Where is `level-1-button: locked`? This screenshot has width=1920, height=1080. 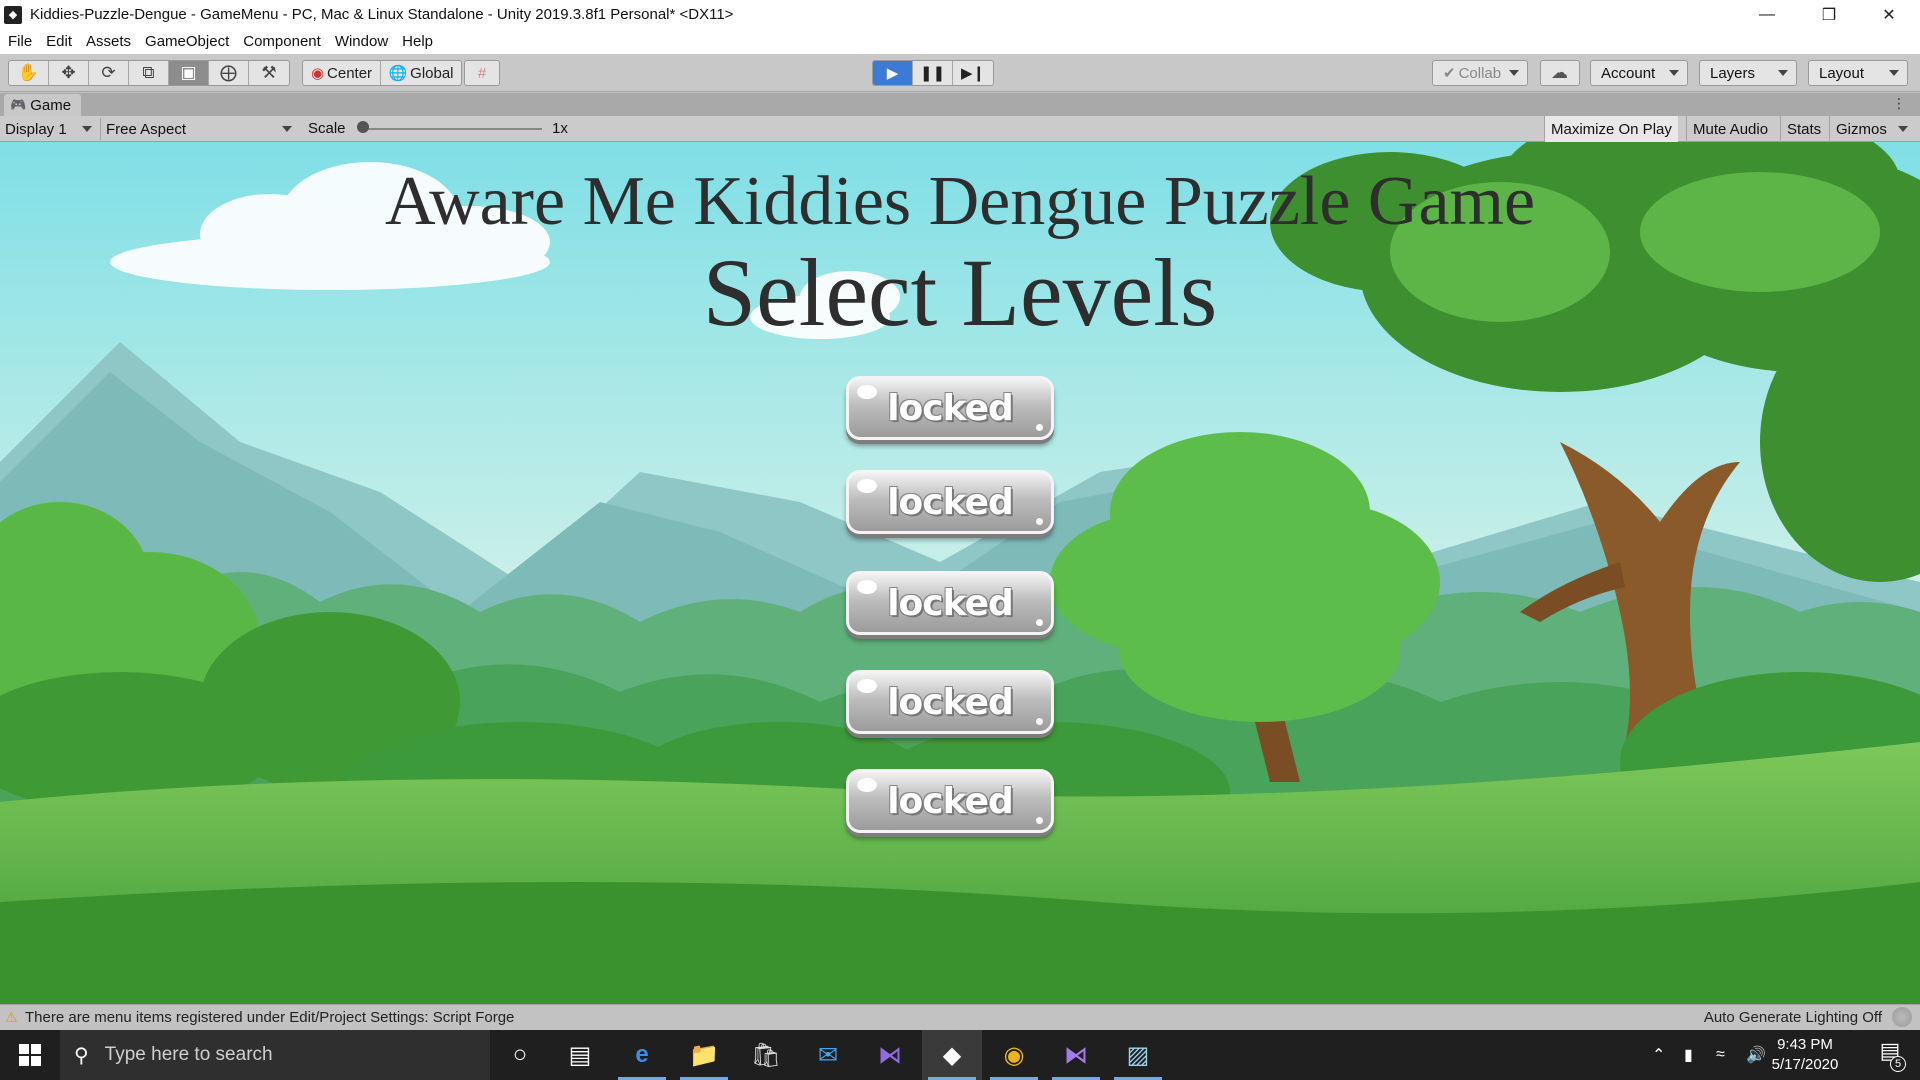
level-1-button: locked is located at coordinates (950, 408).